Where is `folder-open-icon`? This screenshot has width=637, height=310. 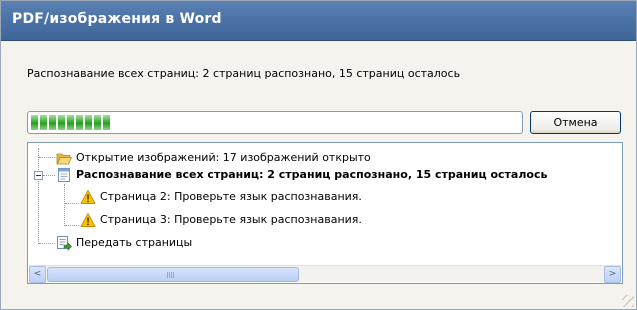
folder-open-icon is located at coordinates (64, 158).